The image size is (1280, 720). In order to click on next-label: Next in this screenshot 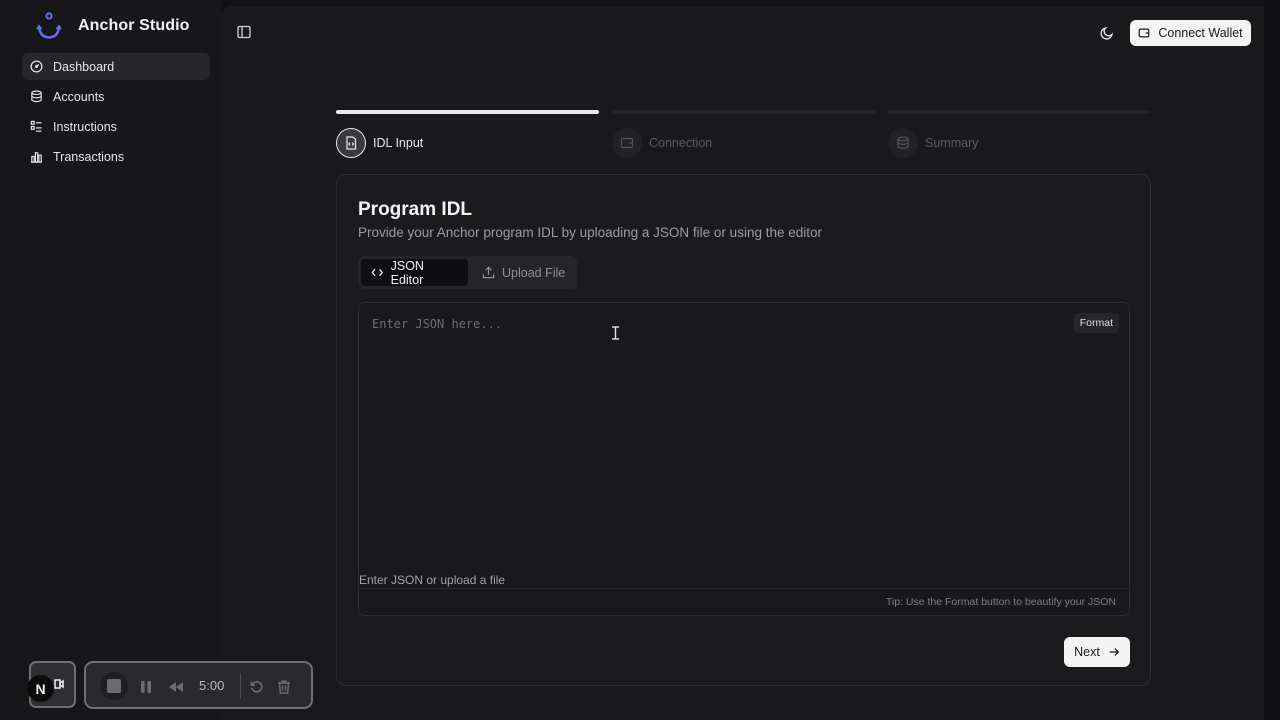, I will do `click(1087, 652)`.